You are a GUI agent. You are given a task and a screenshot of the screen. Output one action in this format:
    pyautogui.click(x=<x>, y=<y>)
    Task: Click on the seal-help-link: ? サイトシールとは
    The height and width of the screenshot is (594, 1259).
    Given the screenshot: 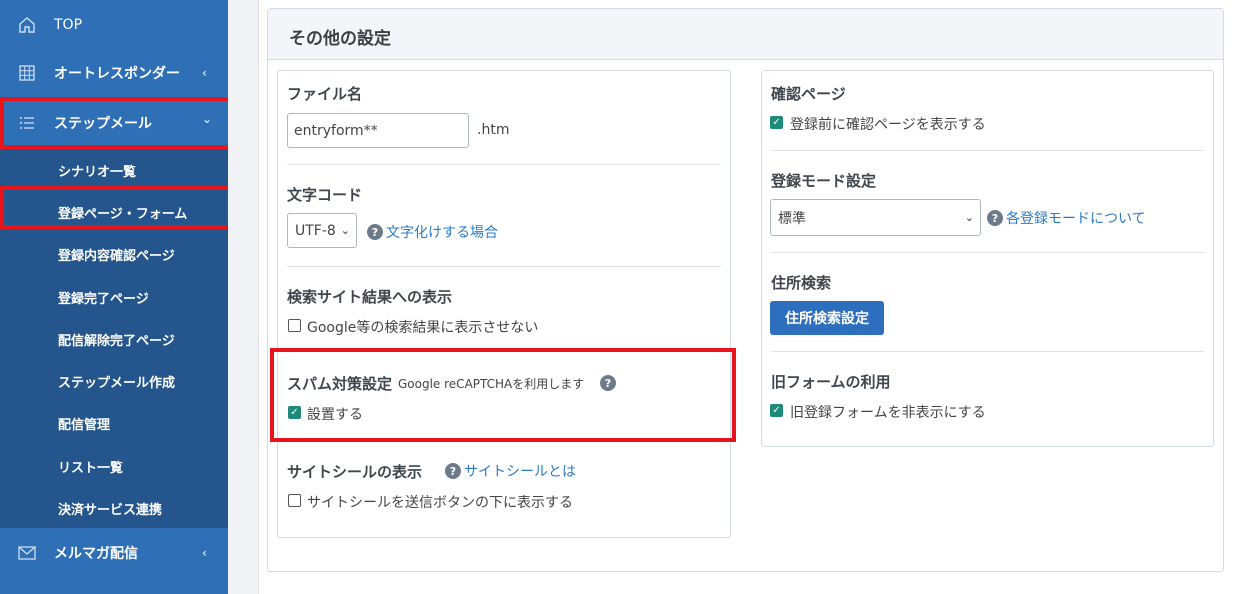 What is the action you would take?
    pyautogui.click(x=510, y=471)
    